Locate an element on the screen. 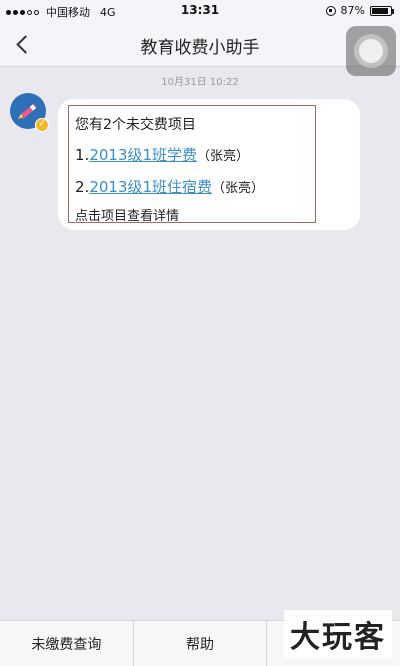 The width and height of the screenshot is (400, 666). orientation-lock-icon is located at coordinates (330, 10).